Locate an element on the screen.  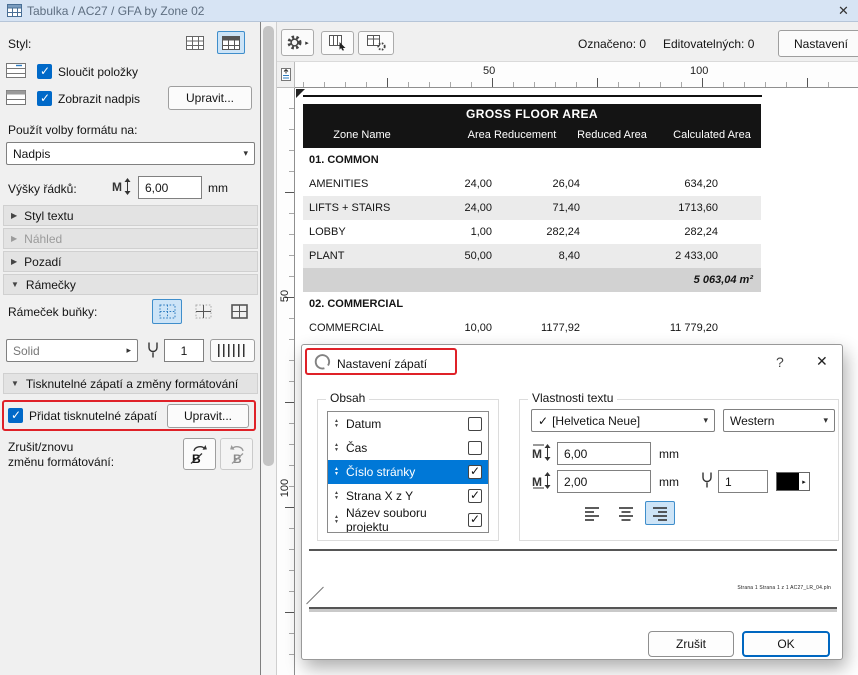
footer-content-item: ▲ ▼ Číslo stránky is located at coordinates (408, 472).